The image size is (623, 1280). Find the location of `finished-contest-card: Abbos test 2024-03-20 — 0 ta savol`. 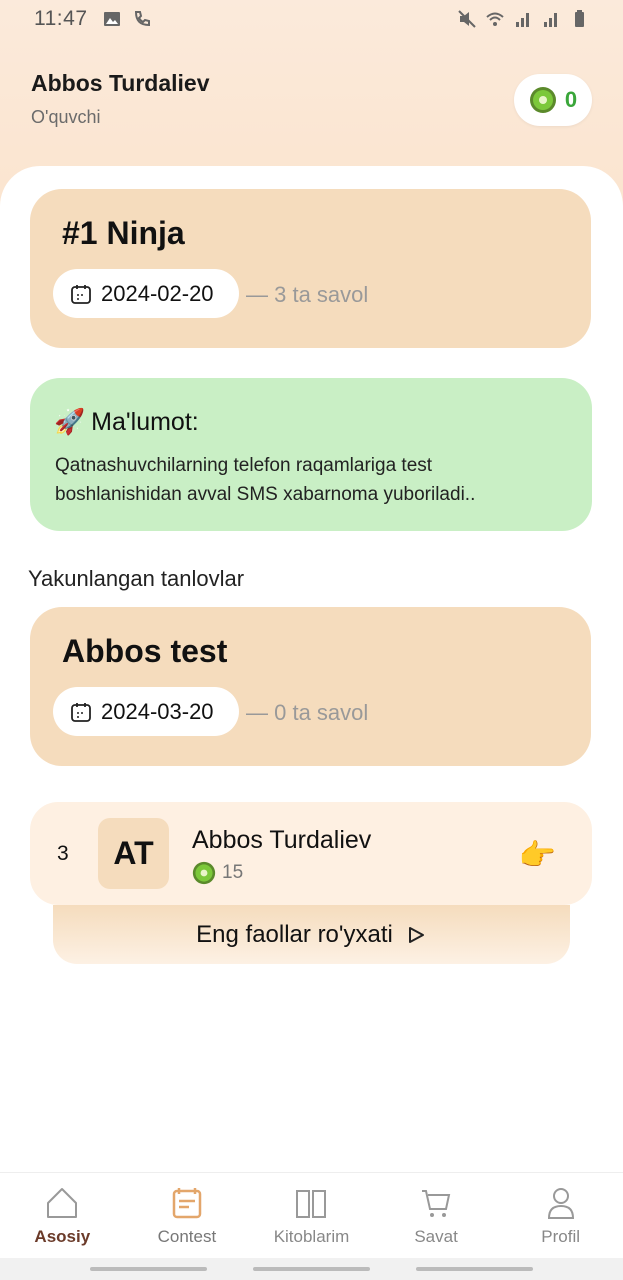

finished-contest-card: Abbos test 2024-03-20 — 0 ta savol is located at coordinates (310, 686).